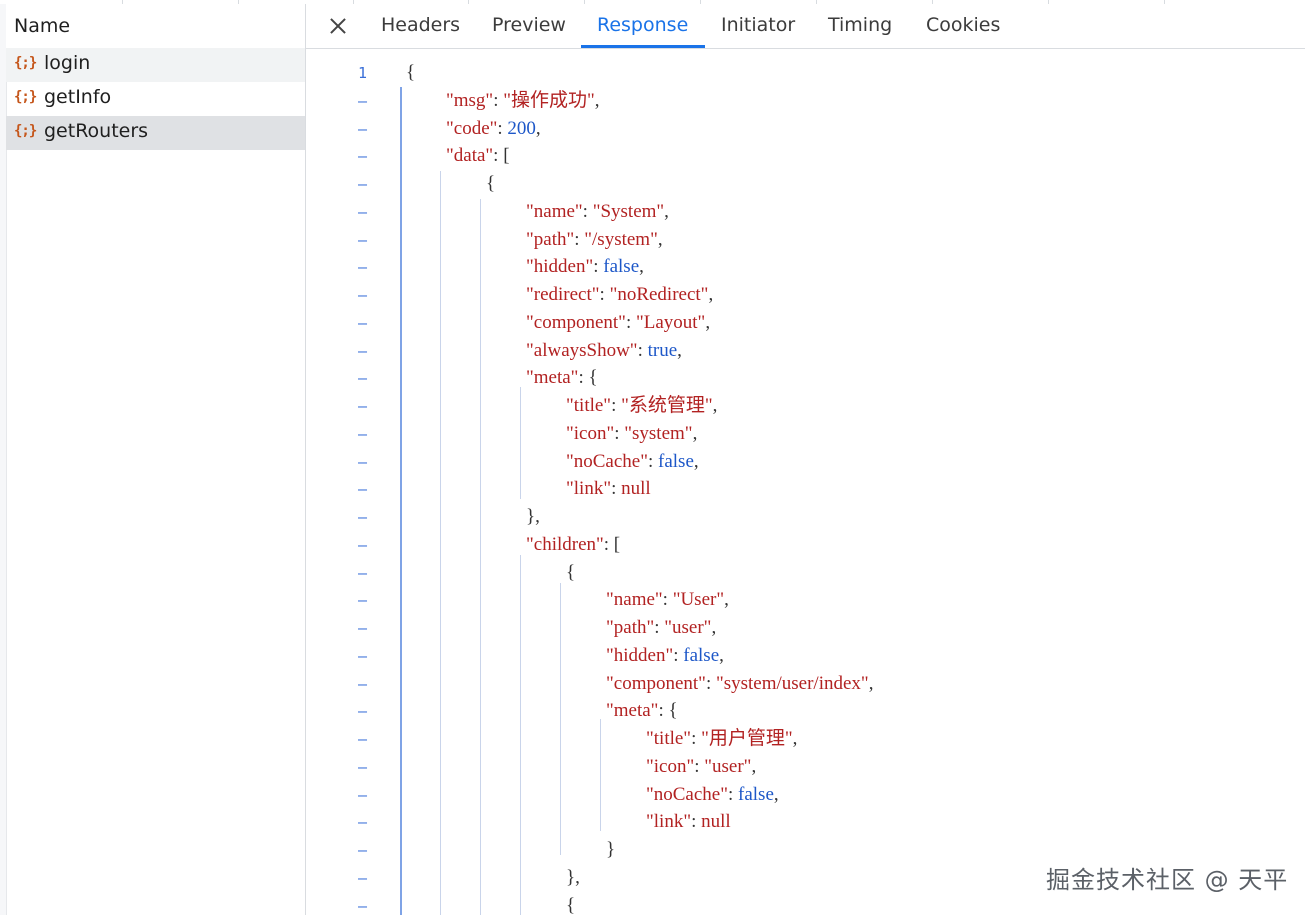 This screenshot has width=1305, height=915. Describe the element at coordinates (963, 25) in the screenshot. I see `tab-cookies: Cookies` at that location.